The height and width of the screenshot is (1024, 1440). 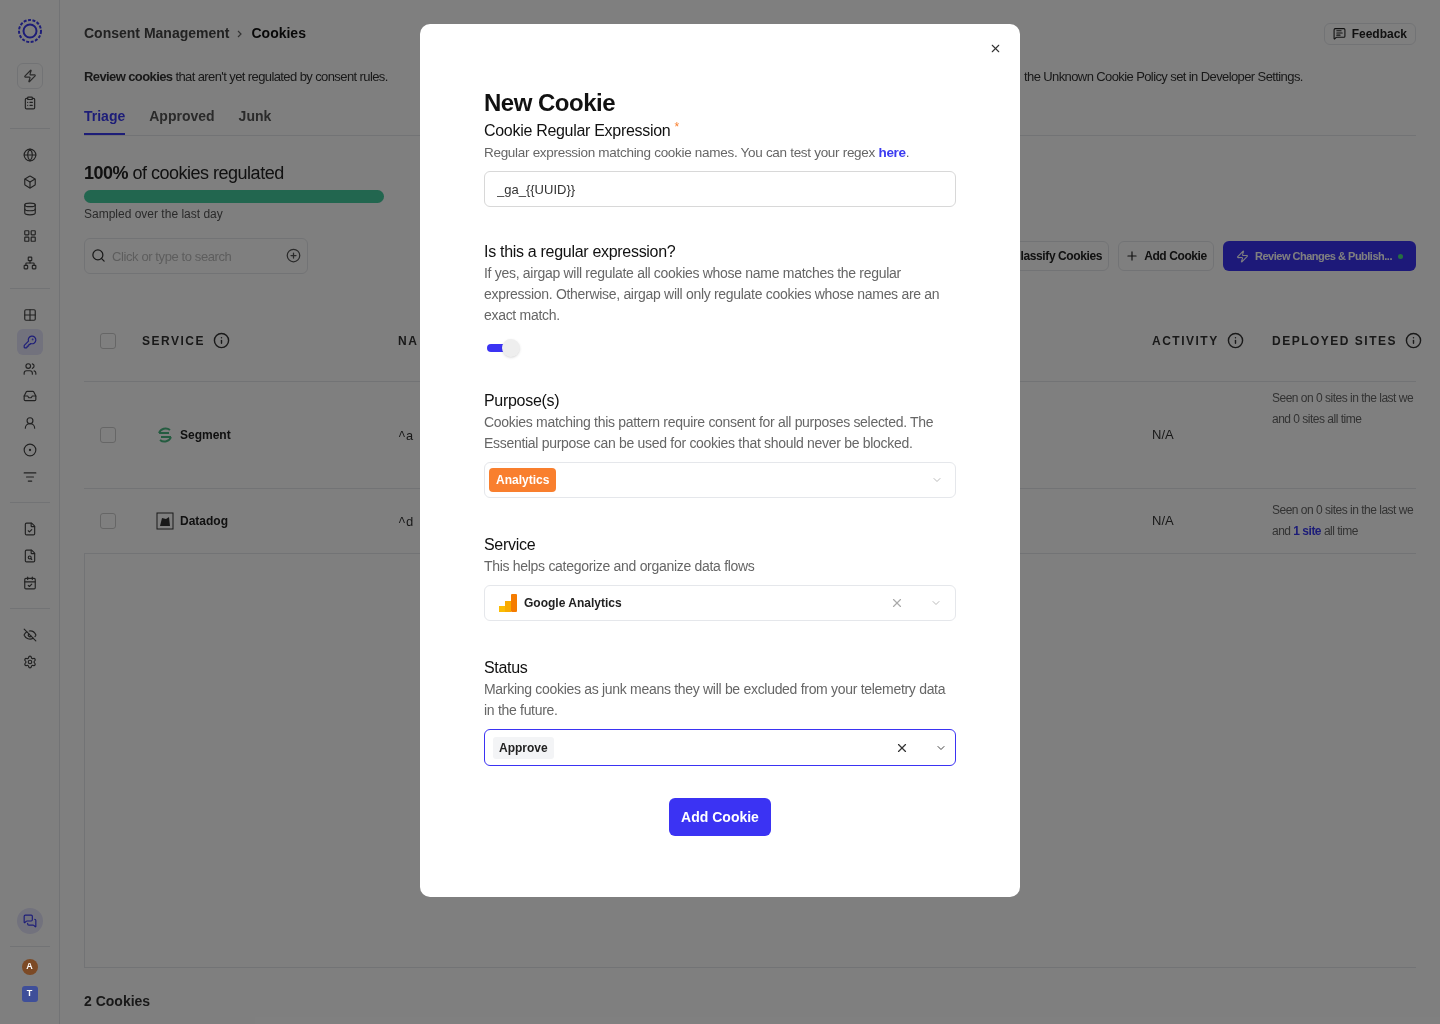 I want to click on purpose-select: Analytics, so click(x=720, y=480).